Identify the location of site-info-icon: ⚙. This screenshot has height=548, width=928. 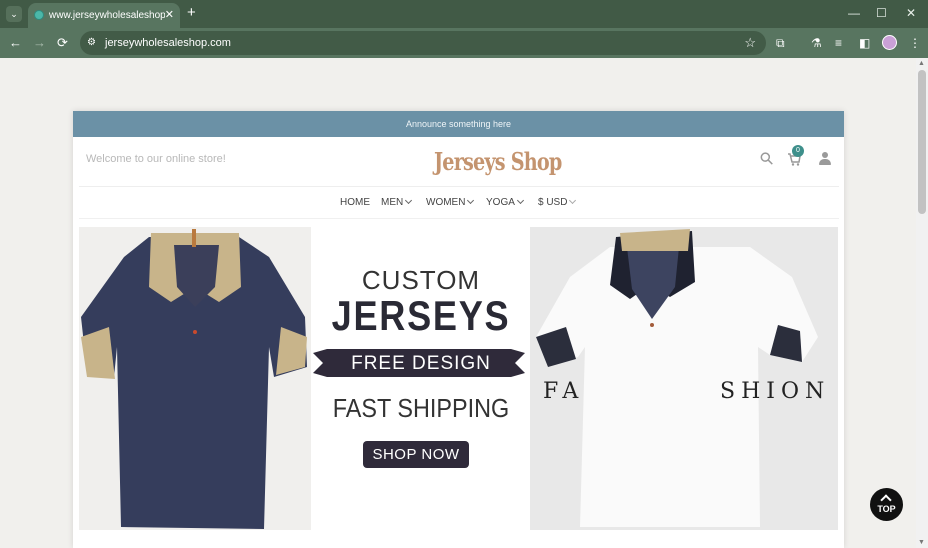
(93, 43).